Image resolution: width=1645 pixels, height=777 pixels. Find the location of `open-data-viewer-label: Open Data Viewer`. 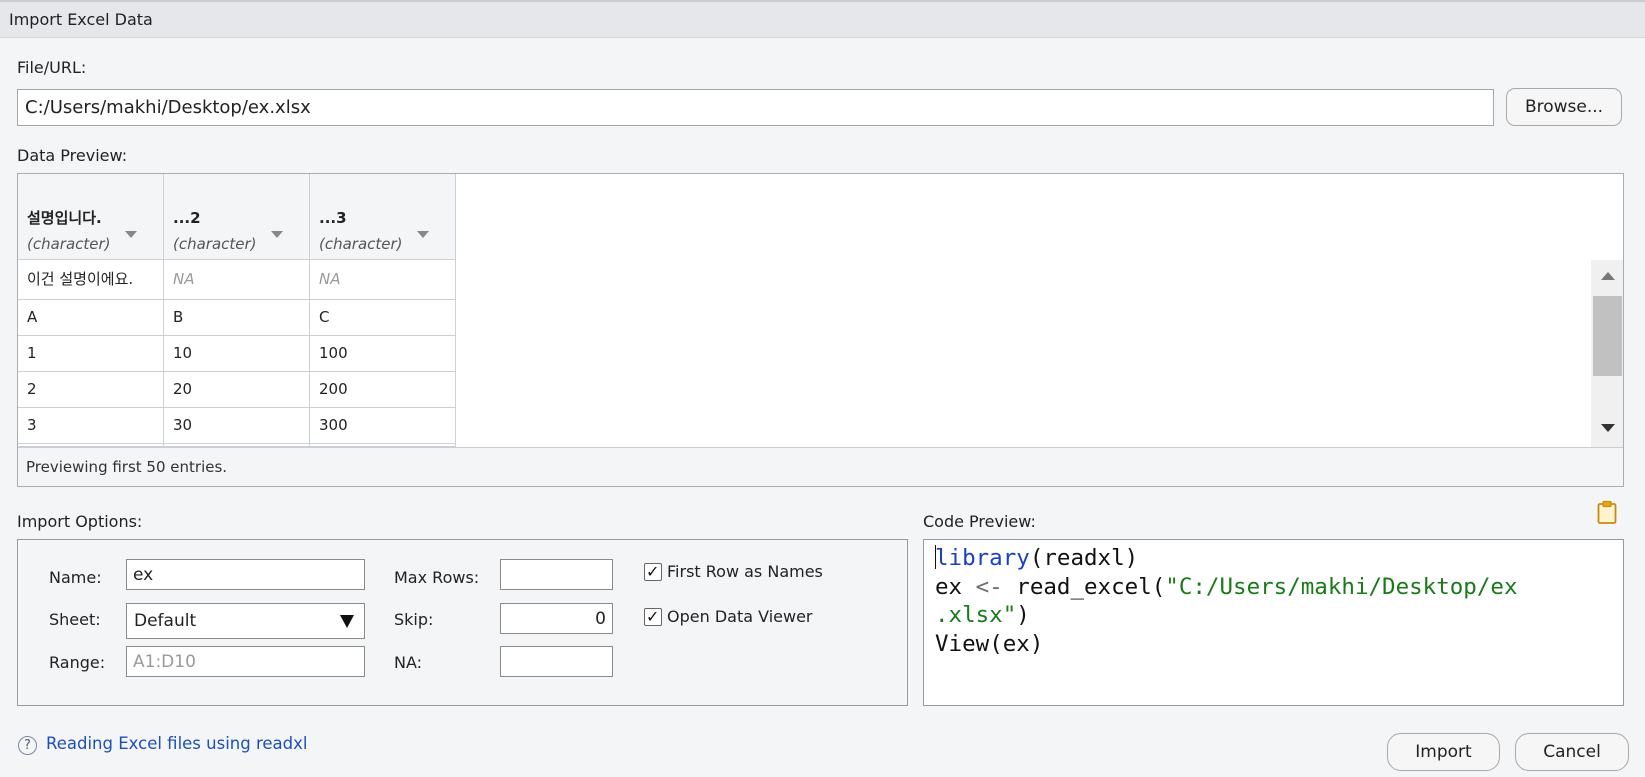

open-data-viewer-label: Open Data Viewer is located at coordinates (740, 616).